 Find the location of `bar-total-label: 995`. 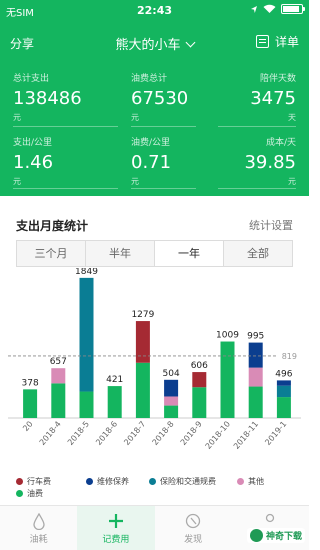

bar-total-label: 995 is located at coordinates (255, 337).